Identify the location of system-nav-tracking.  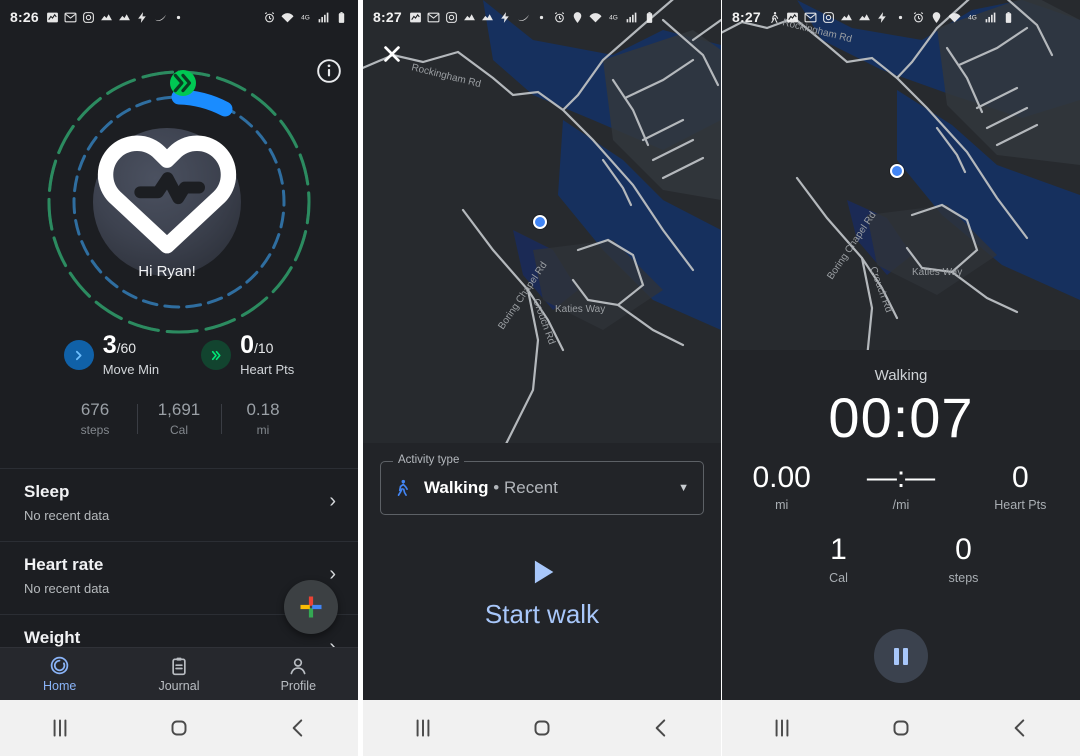
(901, 728).